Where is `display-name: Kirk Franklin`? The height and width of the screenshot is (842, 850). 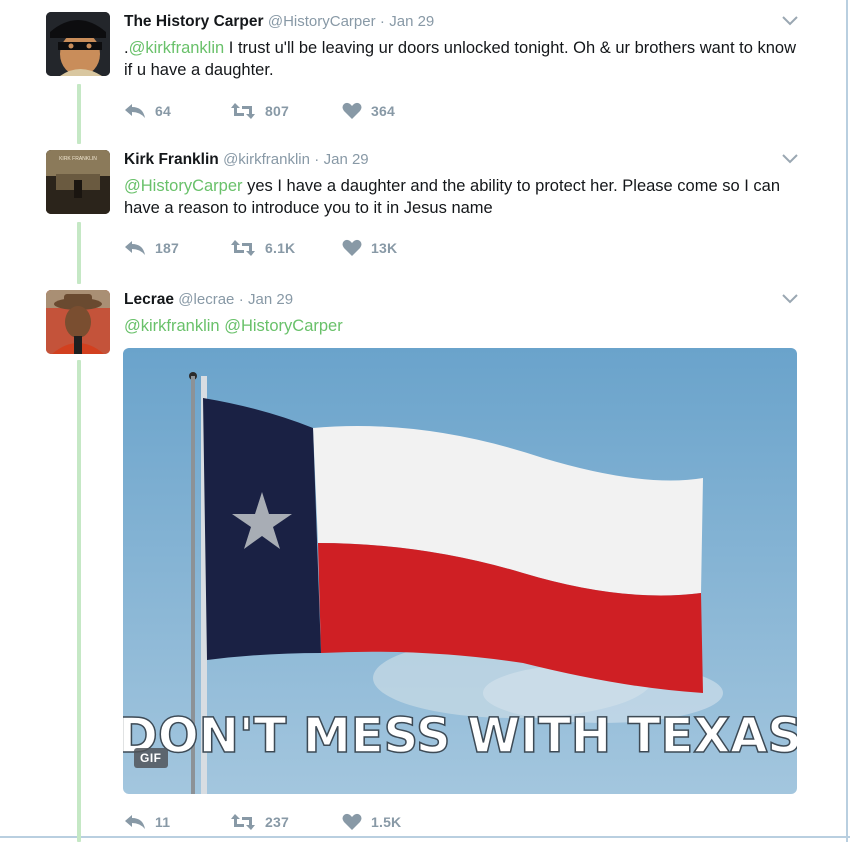
display-name: Kirk Franklin is located at coordinates (171, 159).